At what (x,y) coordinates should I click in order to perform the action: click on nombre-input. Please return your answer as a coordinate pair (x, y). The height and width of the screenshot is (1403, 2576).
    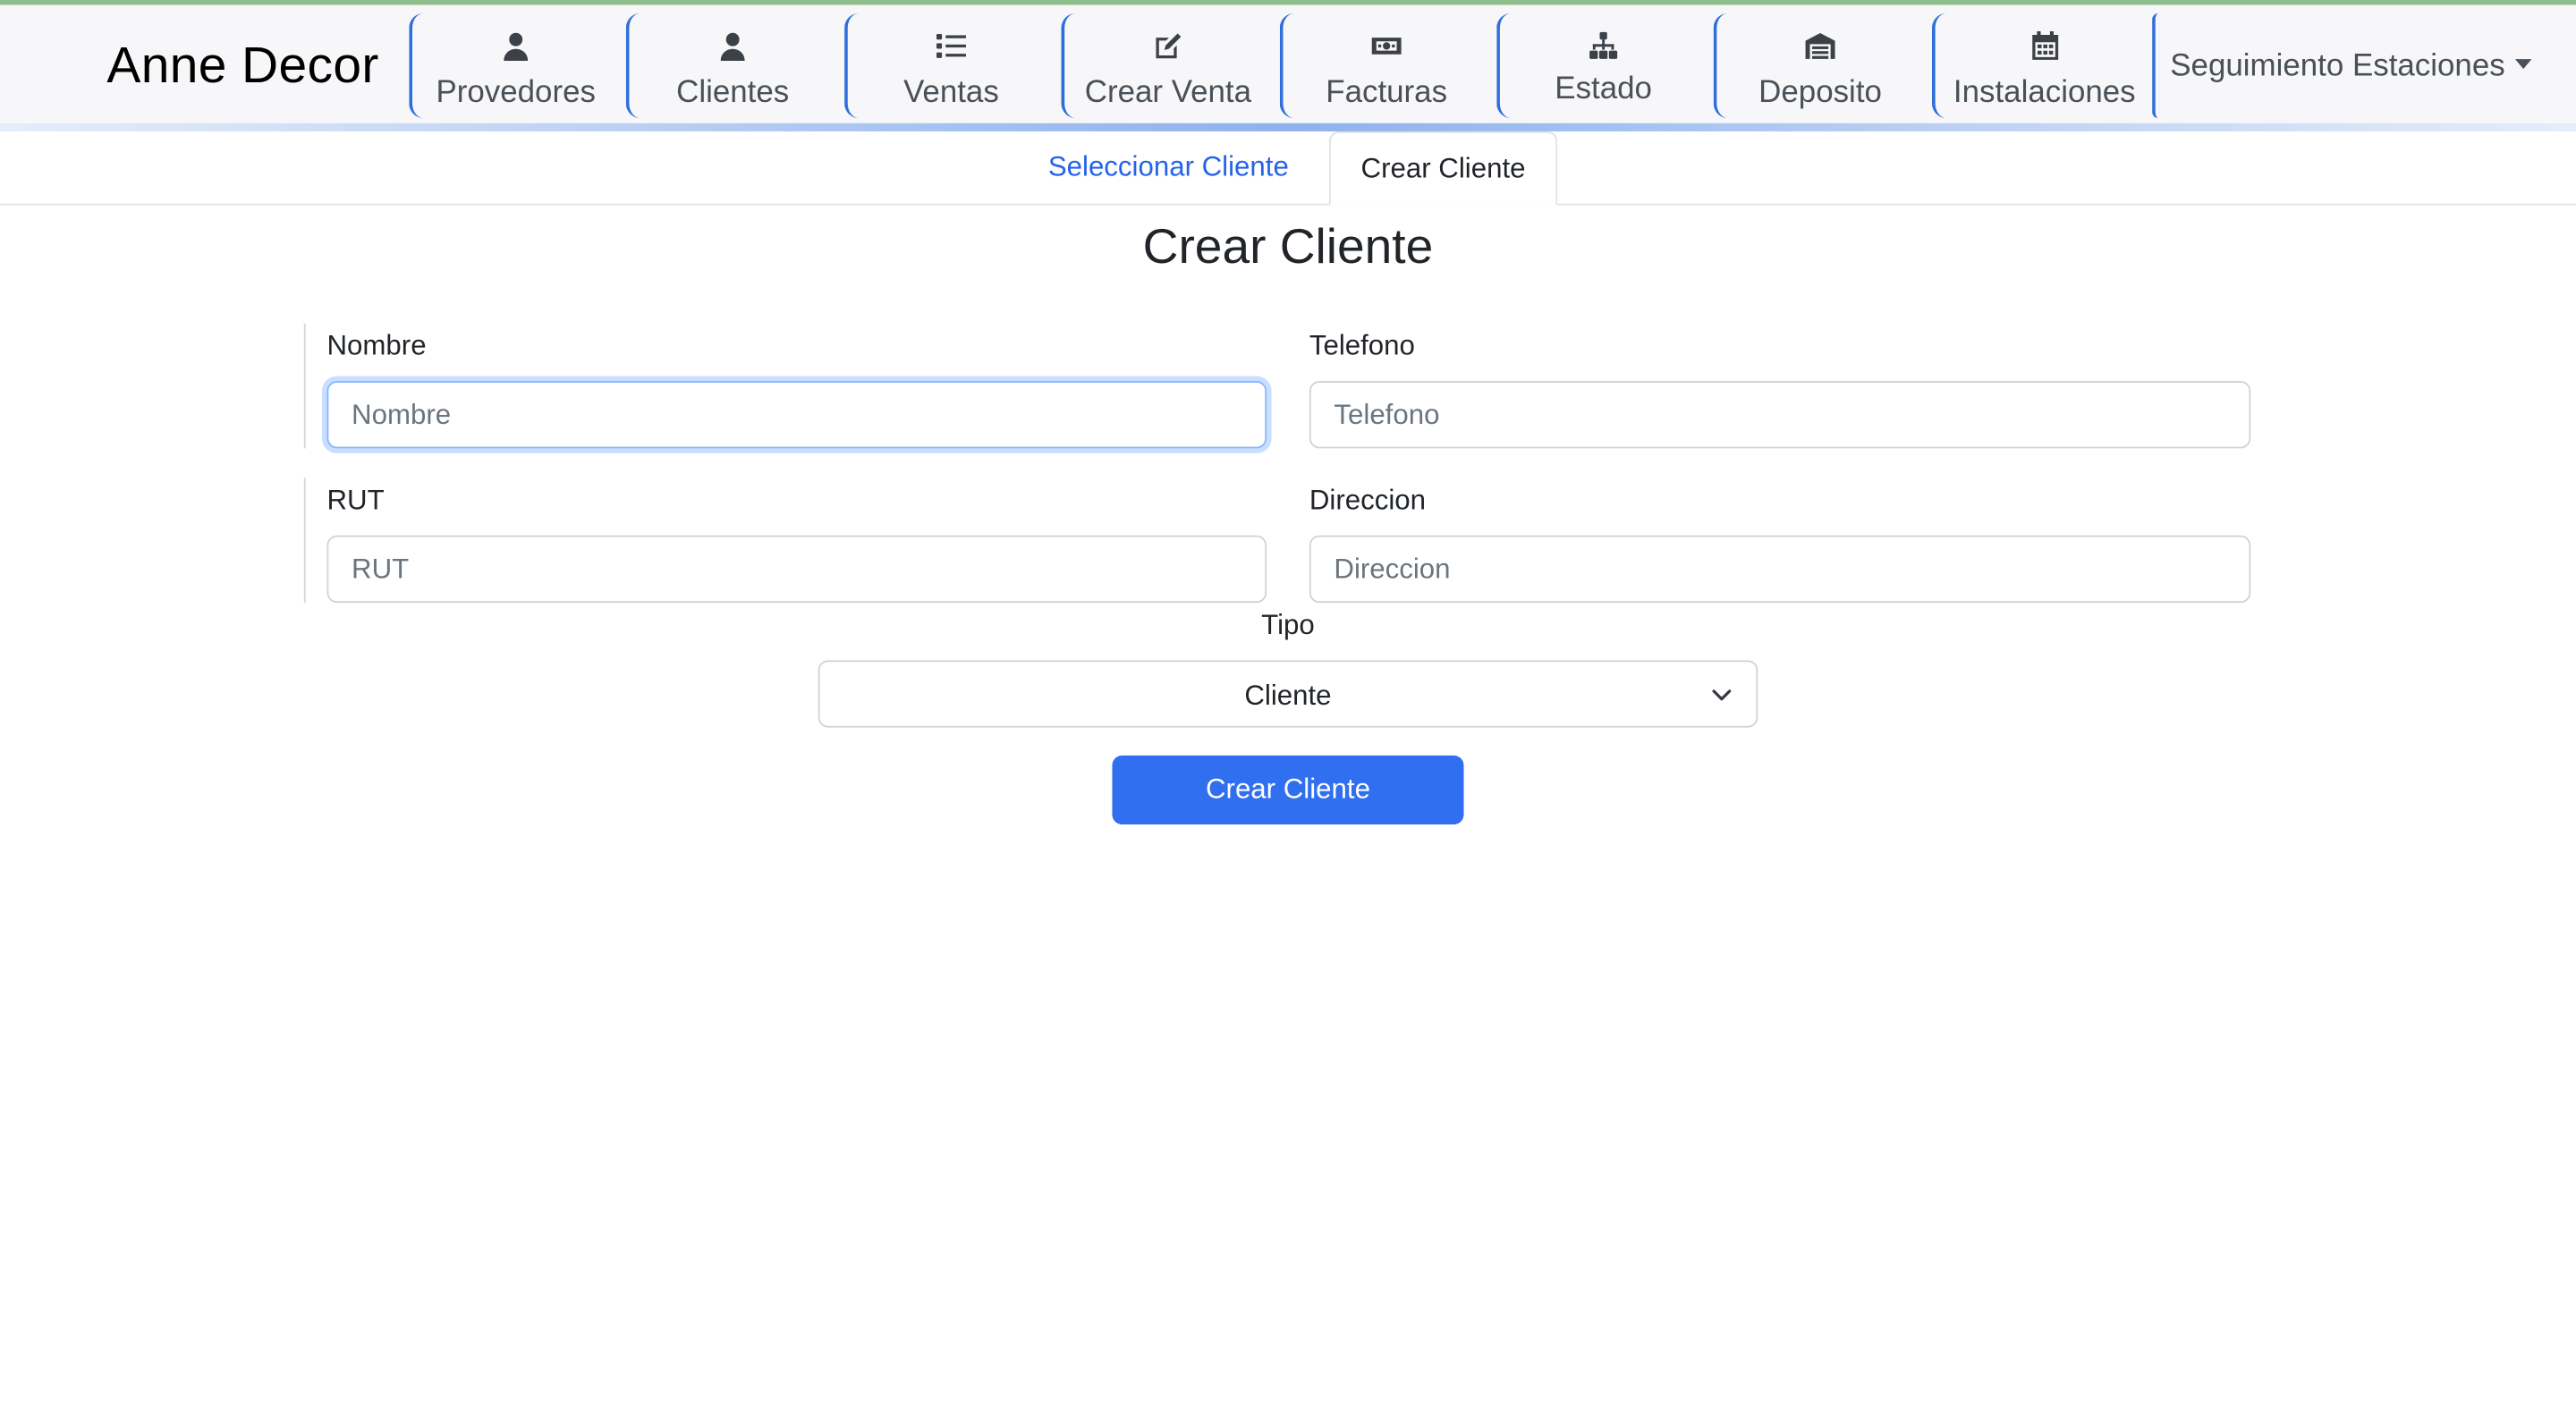
    Looking at the image, I should click on (796, 415).